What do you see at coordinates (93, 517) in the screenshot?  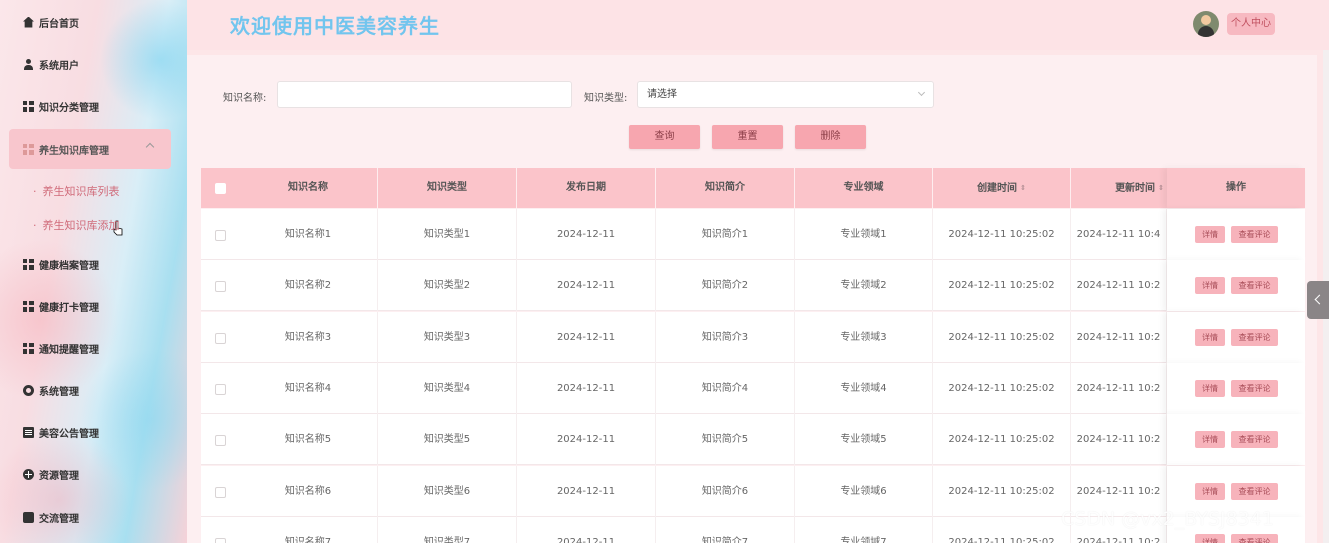 I see `sidebar-item-communication: 交流管理` at bounding box center [93, 517].